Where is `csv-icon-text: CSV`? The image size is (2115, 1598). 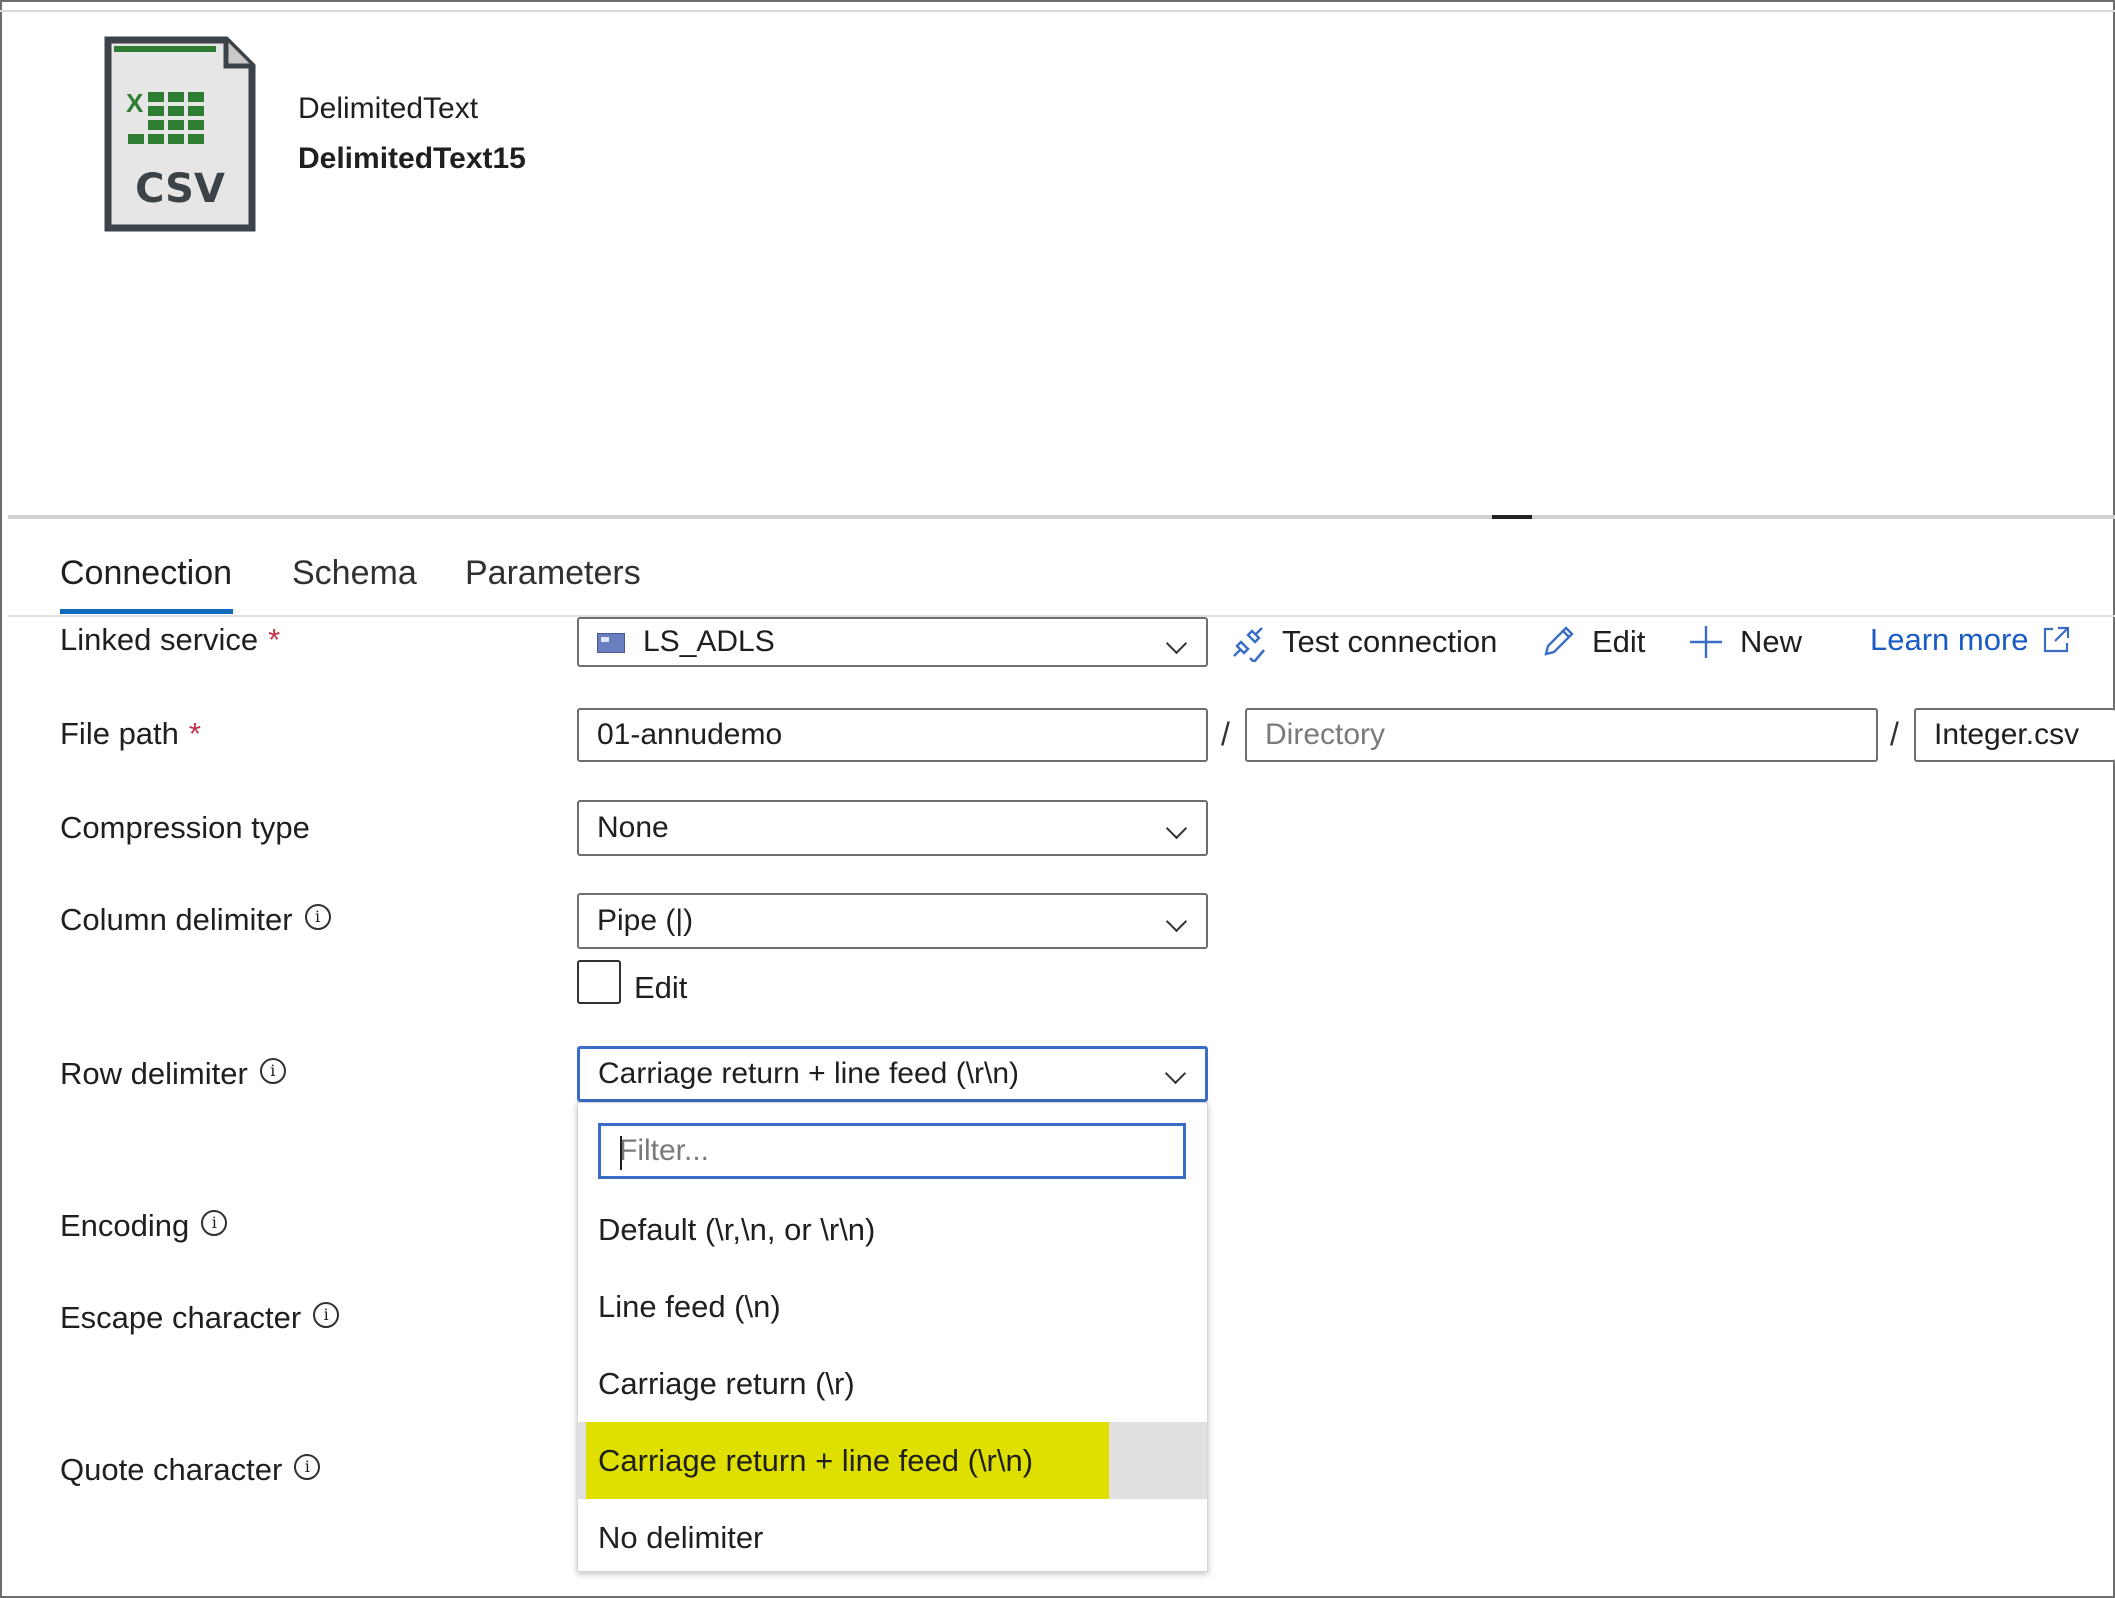
csv-icon-text: CSV is located at coordinates (180, 189).